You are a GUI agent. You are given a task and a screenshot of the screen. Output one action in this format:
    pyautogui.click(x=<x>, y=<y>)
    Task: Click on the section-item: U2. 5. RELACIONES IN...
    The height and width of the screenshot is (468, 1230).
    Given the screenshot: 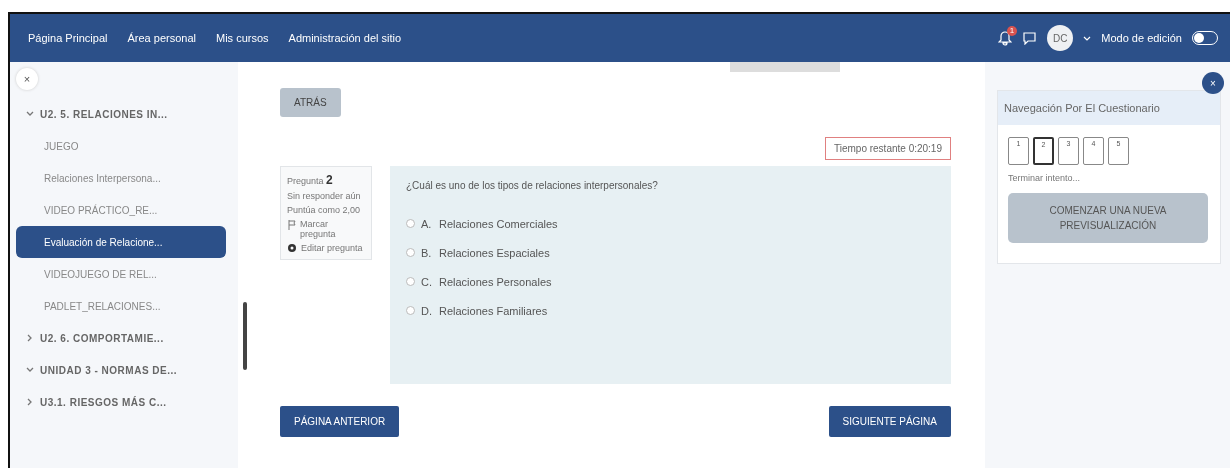 What is the action you would take?
    pyautogui.click(x=121, y=114)
    